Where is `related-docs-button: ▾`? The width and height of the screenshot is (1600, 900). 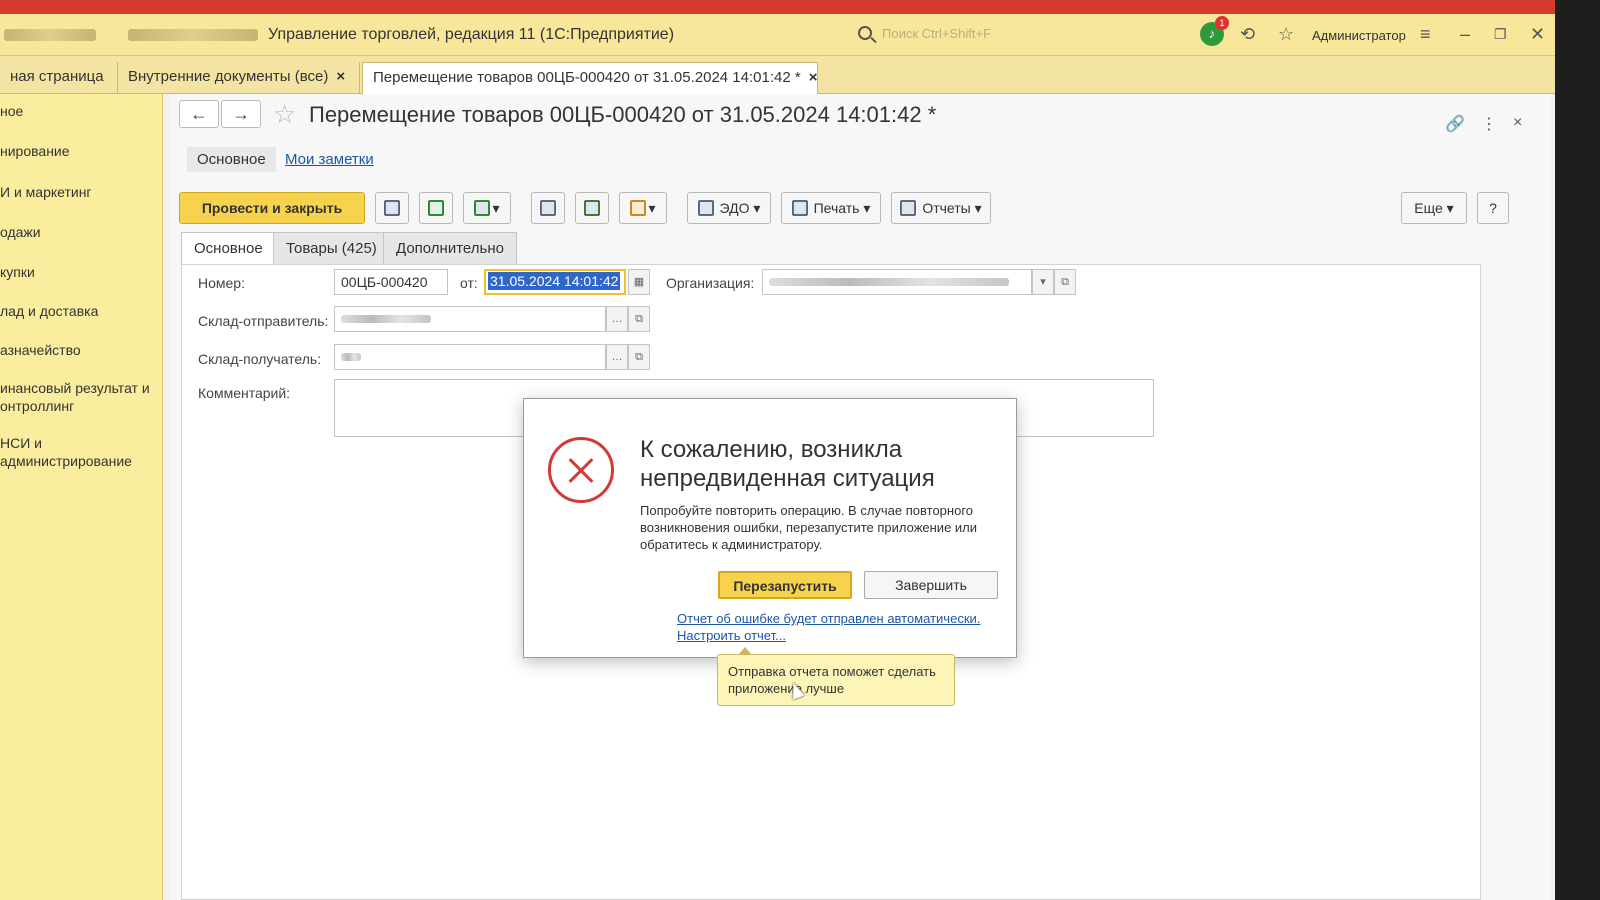
related-docs-button: ▾ is located at coordinates (643, 208).